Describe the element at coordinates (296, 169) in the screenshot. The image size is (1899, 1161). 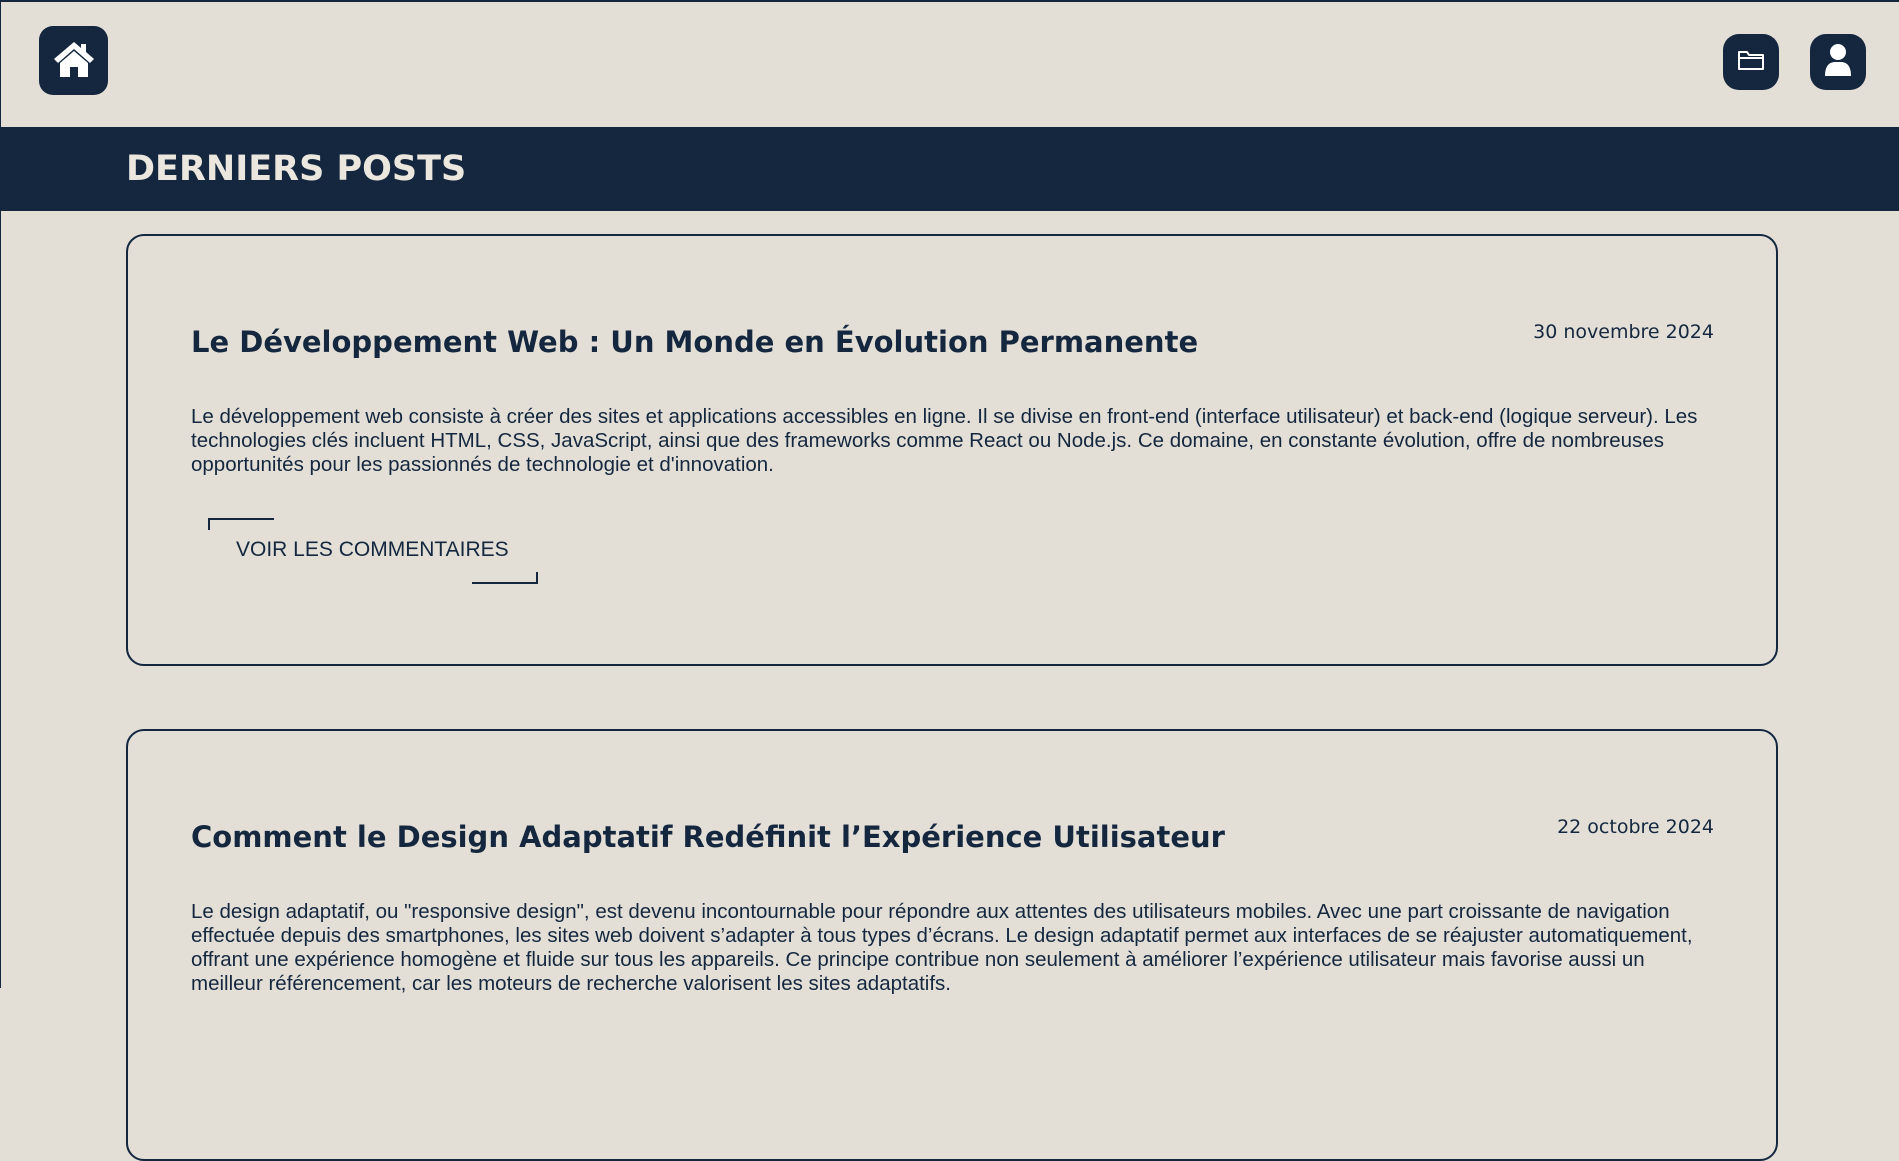
I see `section-title: DERNIERS POSTS` at that location.